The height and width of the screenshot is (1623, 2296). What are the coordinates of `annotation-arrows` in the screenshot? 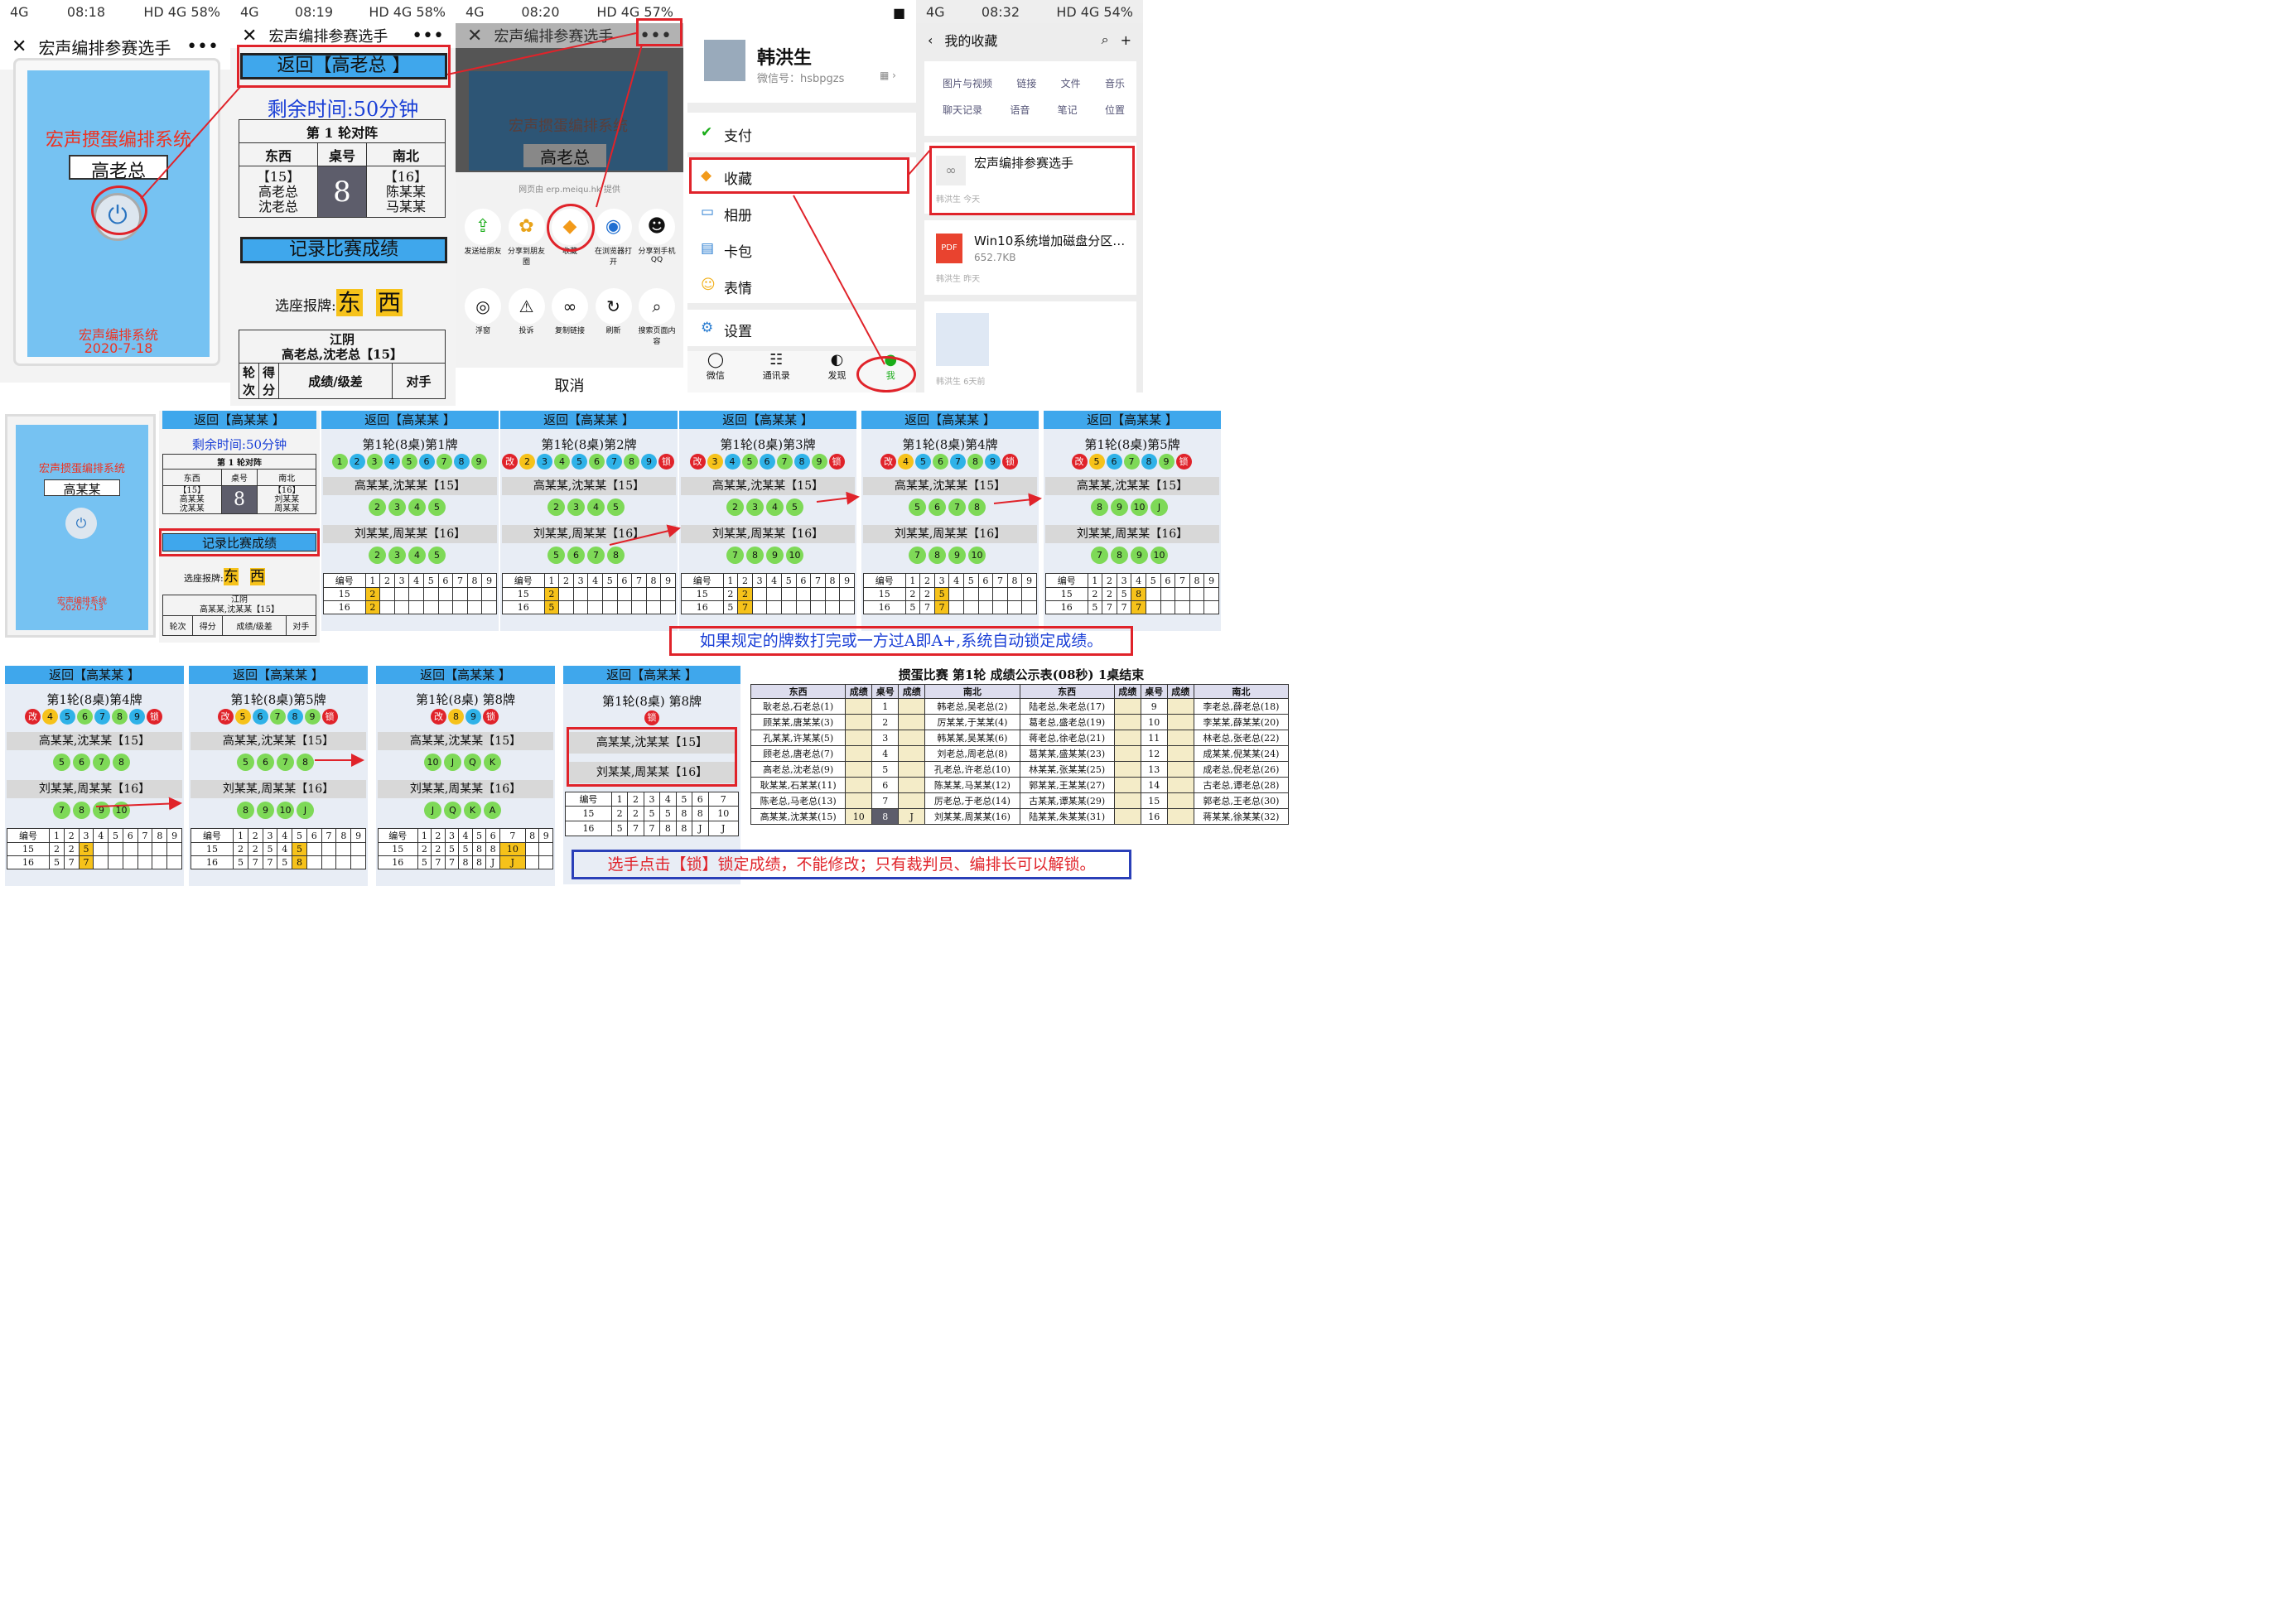 It's located at (568, 651).